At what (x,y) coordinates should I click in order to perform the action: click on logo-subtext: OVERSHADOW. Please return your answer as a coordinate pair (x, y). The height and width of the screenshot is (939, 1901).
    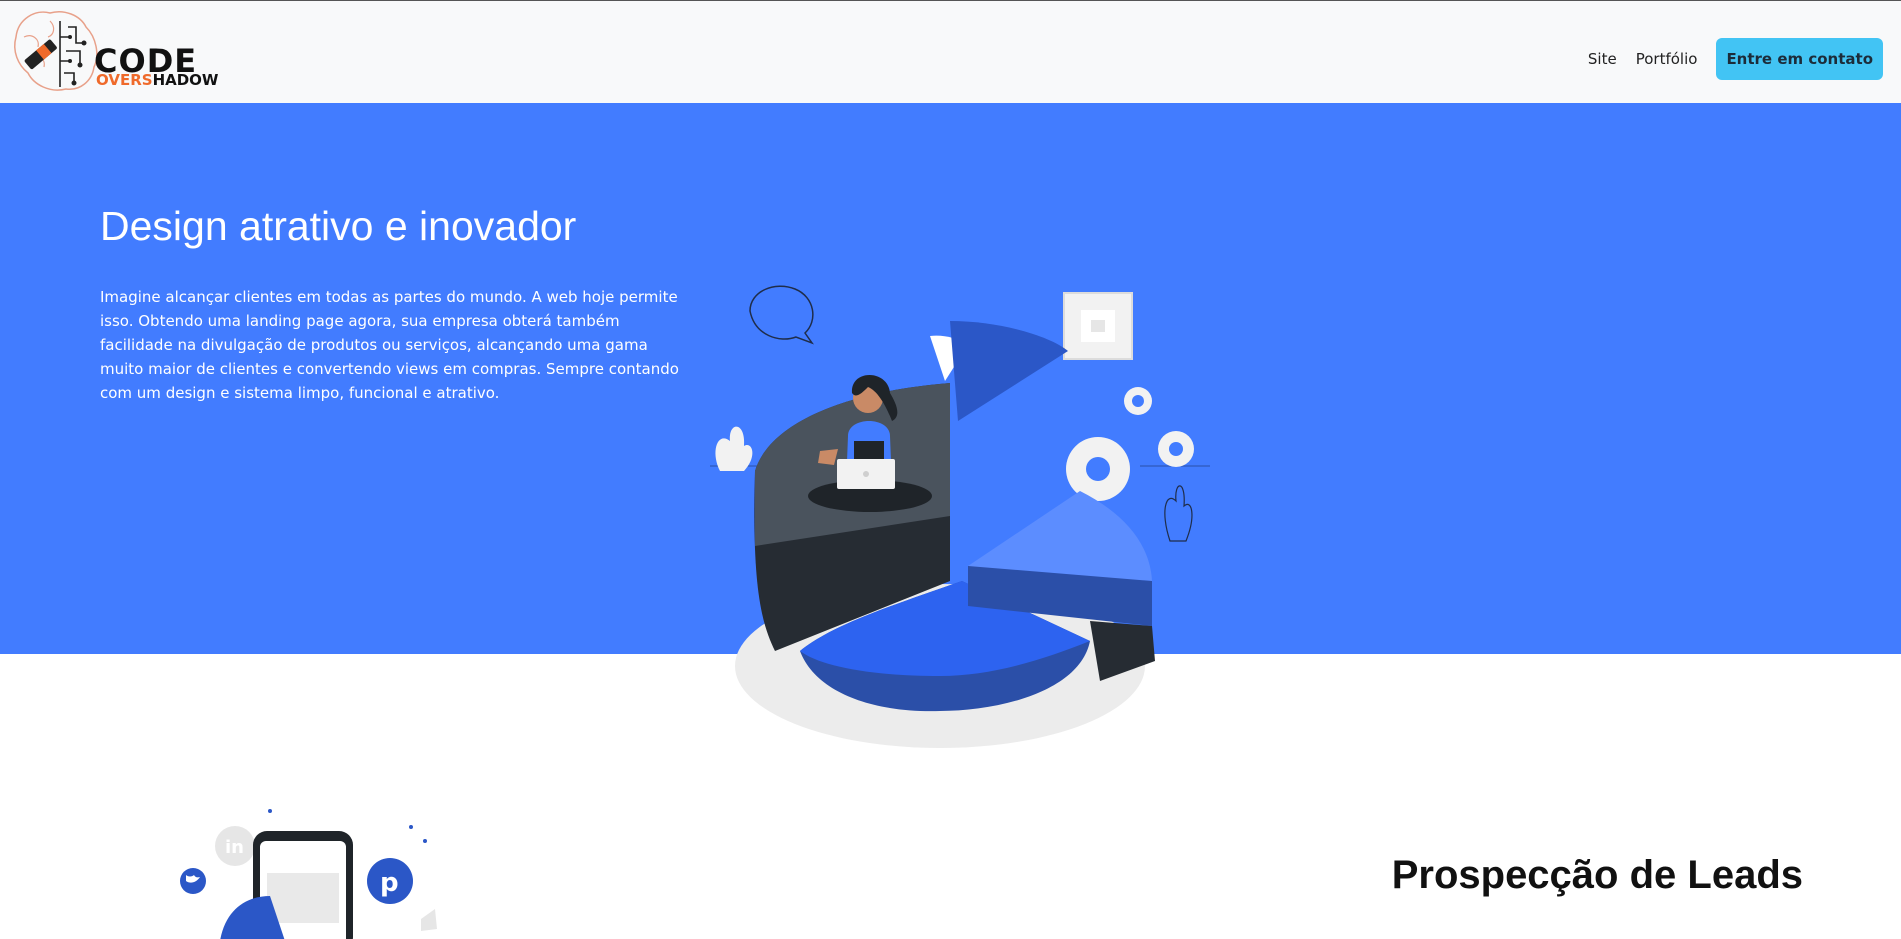
    Looking at the image, I should click on (157, 80).